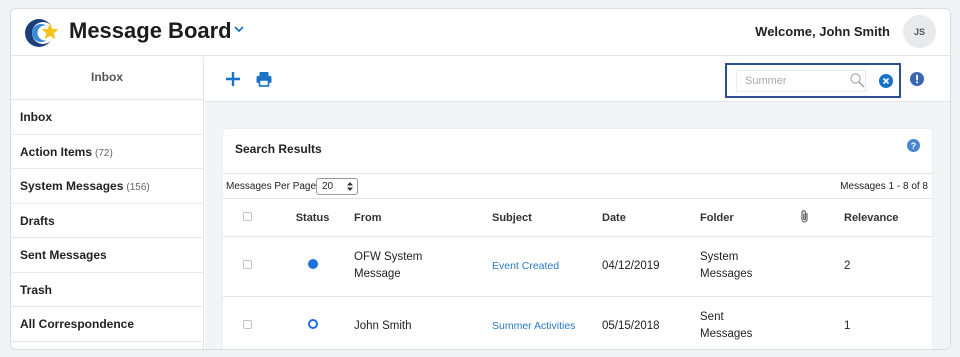 The height and width of the screenshot is (357, 960). Describe the element at coordinates (239, 29) in the screenshot. I see `chevron-down-icon` at that location.